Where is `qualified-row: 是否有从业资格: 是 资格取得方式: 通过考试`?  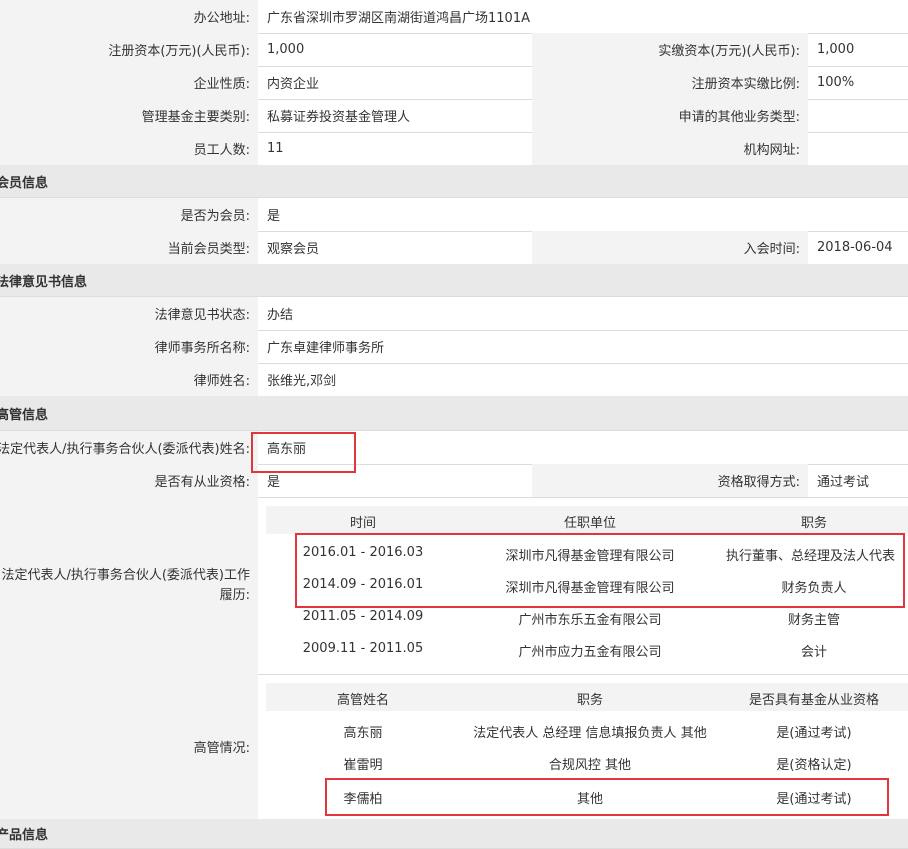 qualified-row: 是否有从业资格: 是 资格取得方式: 通过考试 is located at coordinates (454, 481).